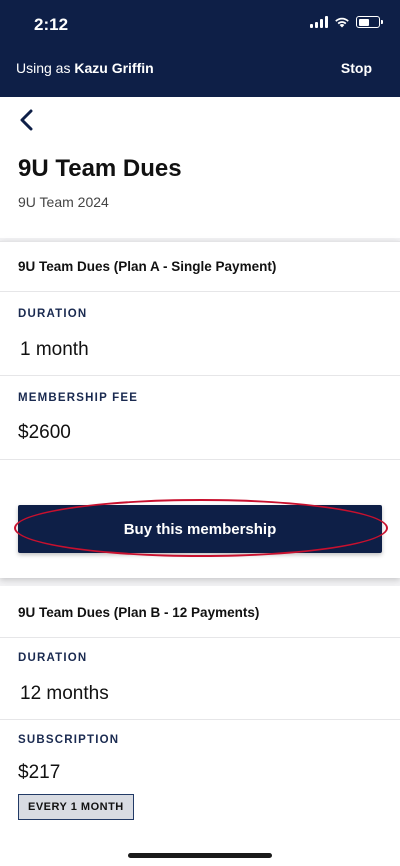  What do you see at coordinates (200, 418) in the screenshot?
I see `fee-field: MEMBERSHIP FEE $2600` at bounding box center [200, 418].